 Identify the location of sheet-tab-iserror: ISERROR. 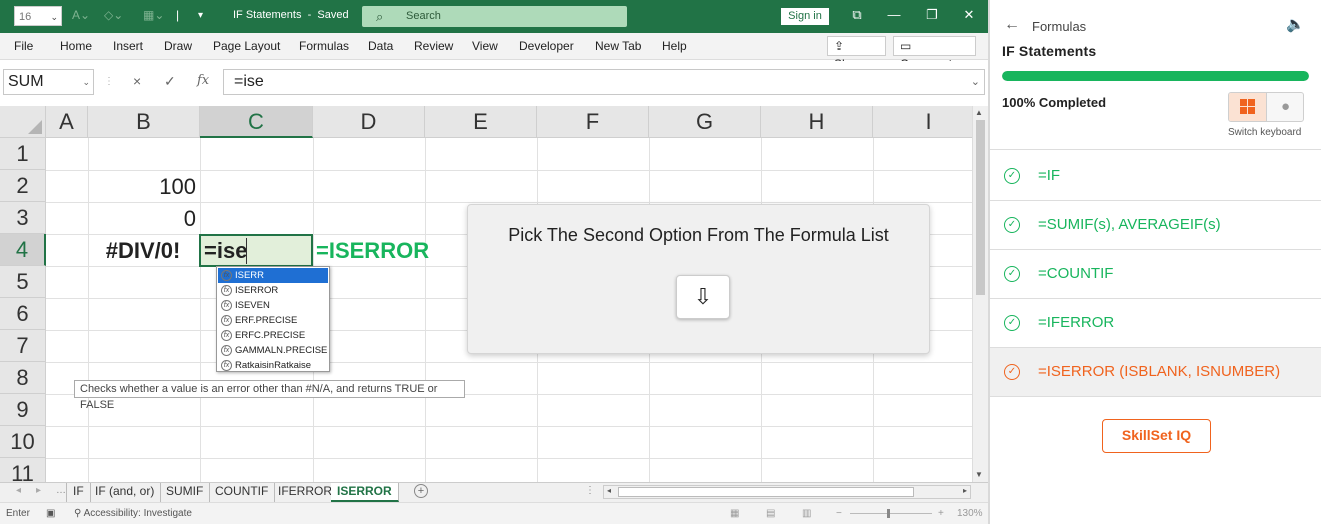
(365, 492).